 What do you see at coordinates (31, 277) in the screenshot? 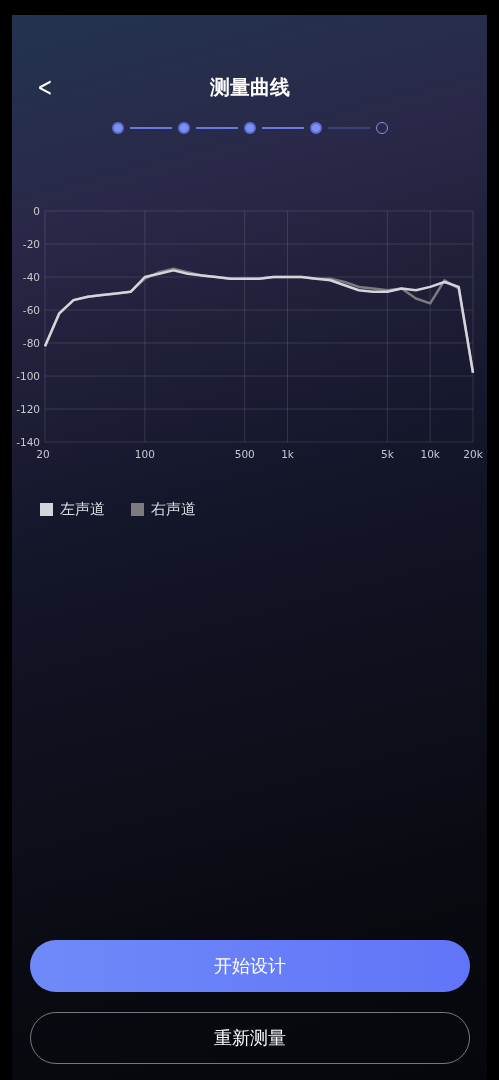
I see `y-tick-label: -40` at bounding box center [31, 277].